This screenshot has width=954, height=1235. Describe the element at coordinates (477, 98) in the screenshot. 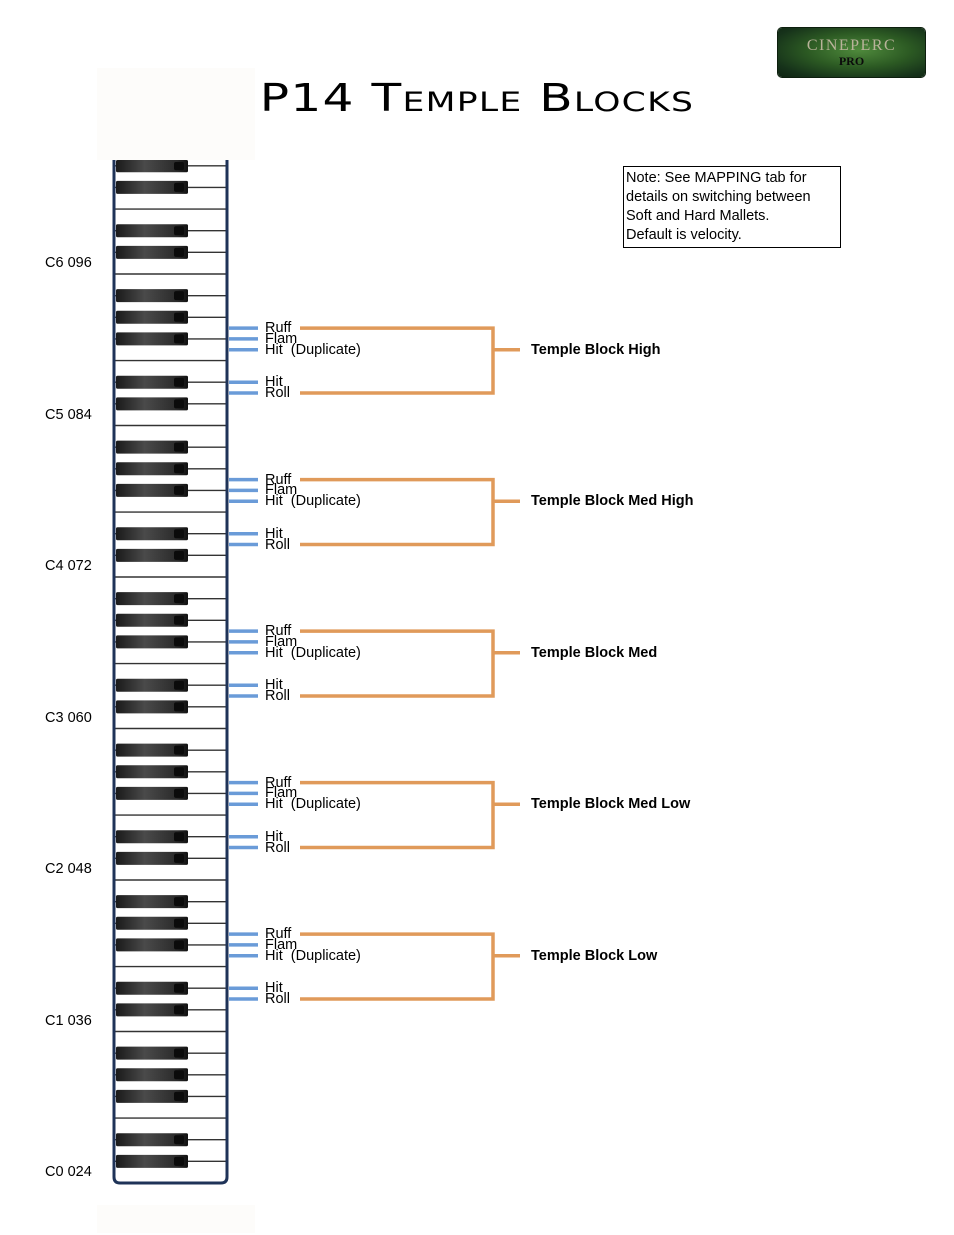

I see `page-title: P14 Temple Blocks` at that location.